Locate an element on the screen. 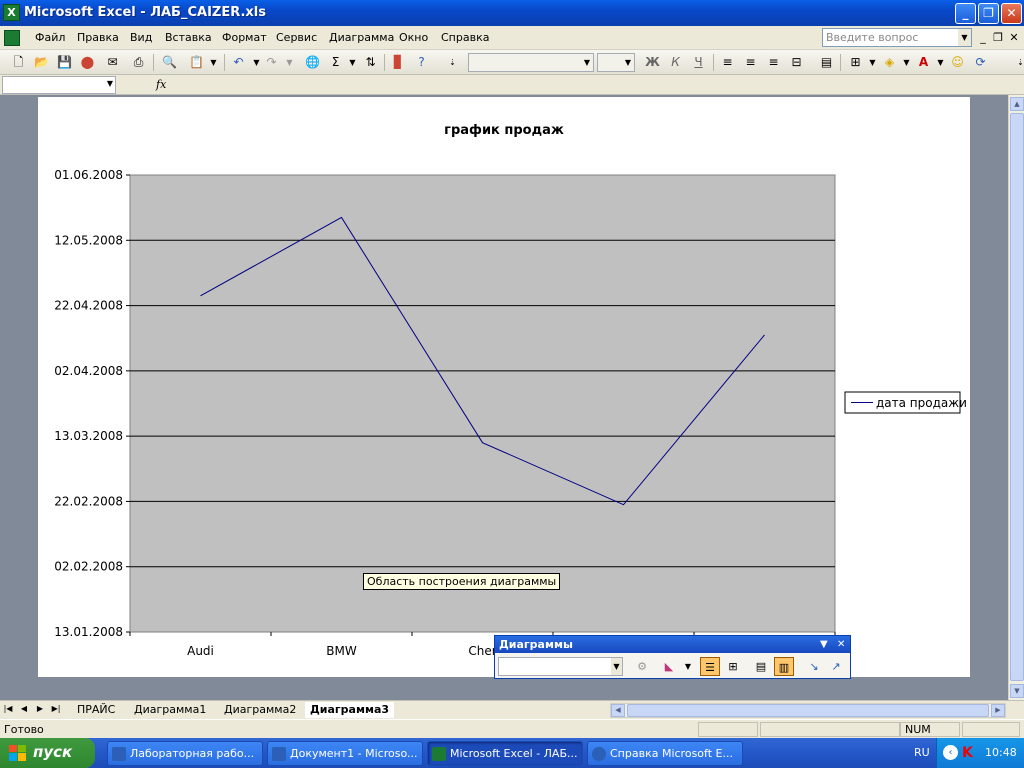 The width and height of the screenshot is (1024, 768). format-object-icon: ⚙ is located at coordinates (642, 666).